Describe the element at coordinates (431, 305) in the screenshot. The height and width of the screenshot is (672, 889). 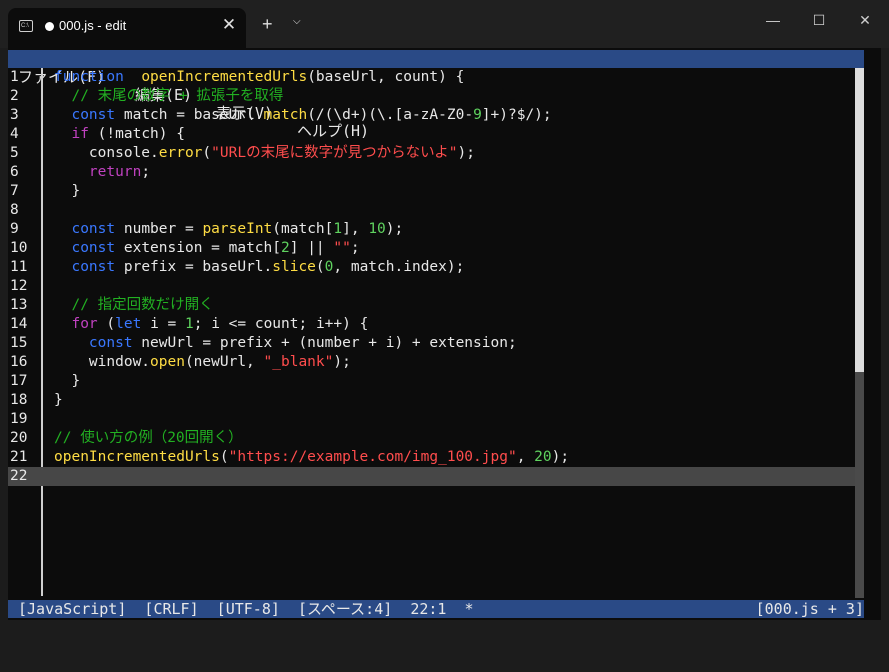
I see `code-line: 13 // 指定回数だけ開く` at that location.